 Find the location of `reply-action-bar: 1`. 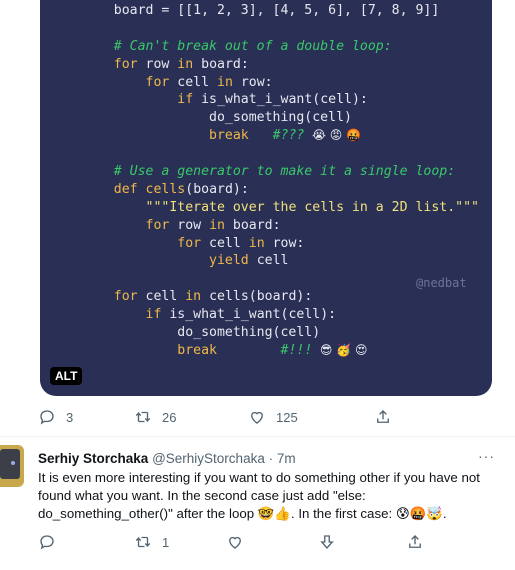

reply-action-bar: 1 is located at coordinates (253, 542).